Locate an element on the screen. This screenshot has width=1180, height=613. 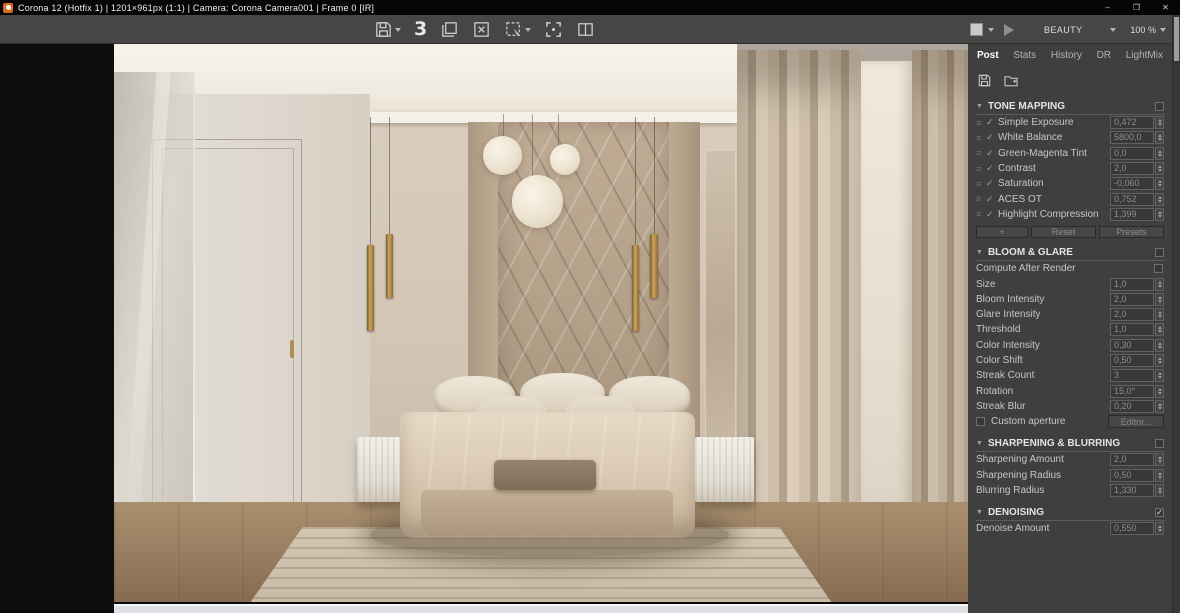
value-field: 5800,0 is located at coordinates (1132, 138).